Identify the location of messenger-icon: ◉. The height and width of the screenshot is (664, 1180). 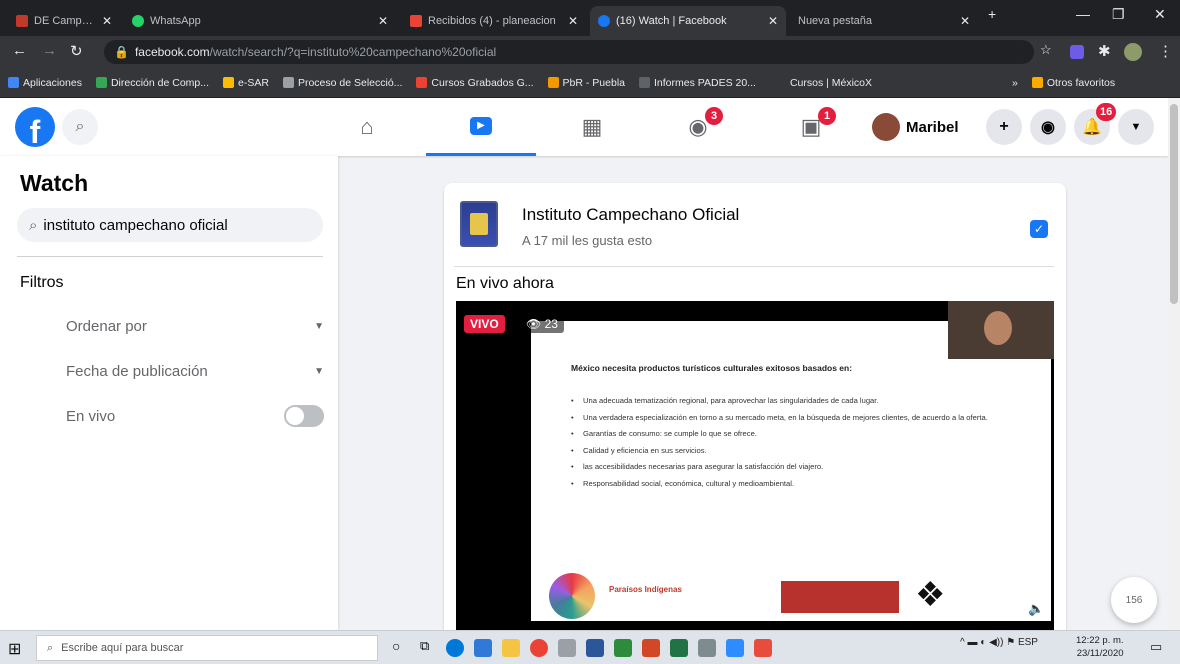
(1048, 127).